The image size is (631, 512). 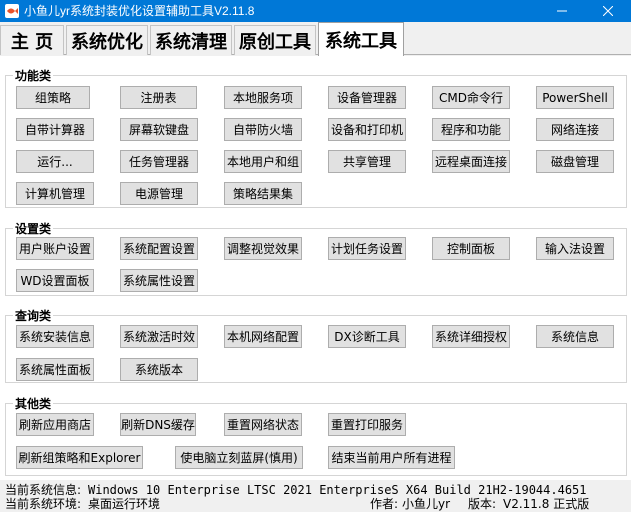 What do you see at coordinates (263, 129) in the screenshot?
I see `firewall-button: 自带防火墙` at bounding box center [263, 129].